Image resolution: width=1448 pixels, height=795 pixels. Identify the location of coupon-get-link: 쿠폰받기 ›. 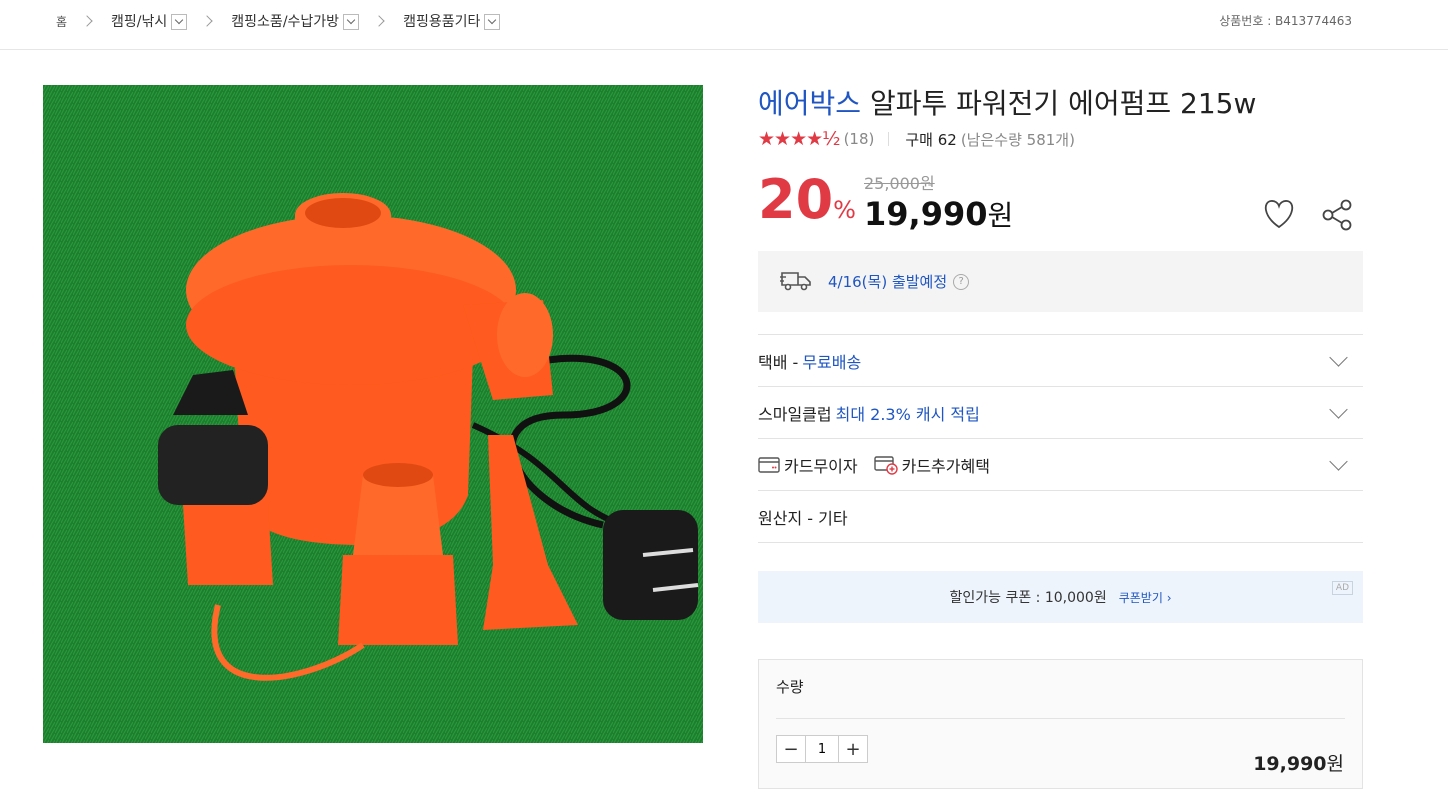
(1145, 597).